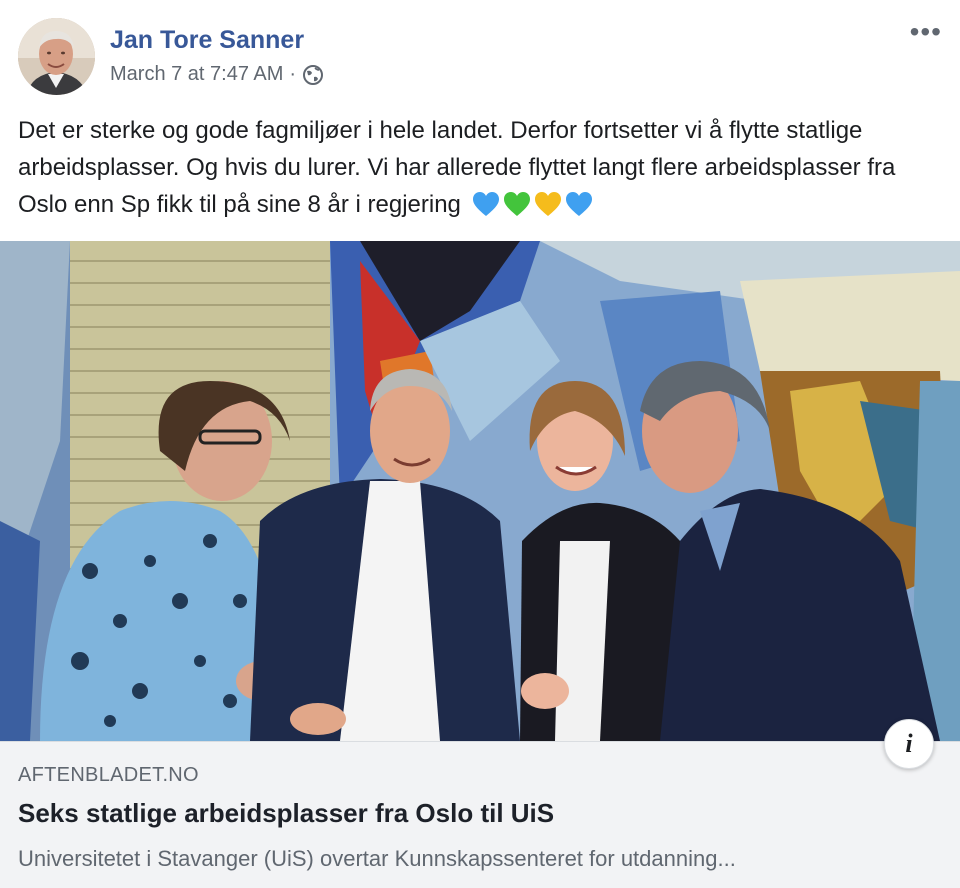 This screenshot has height=888, width=960. I want to click on more-options-icon: •••, so click(926, 32).